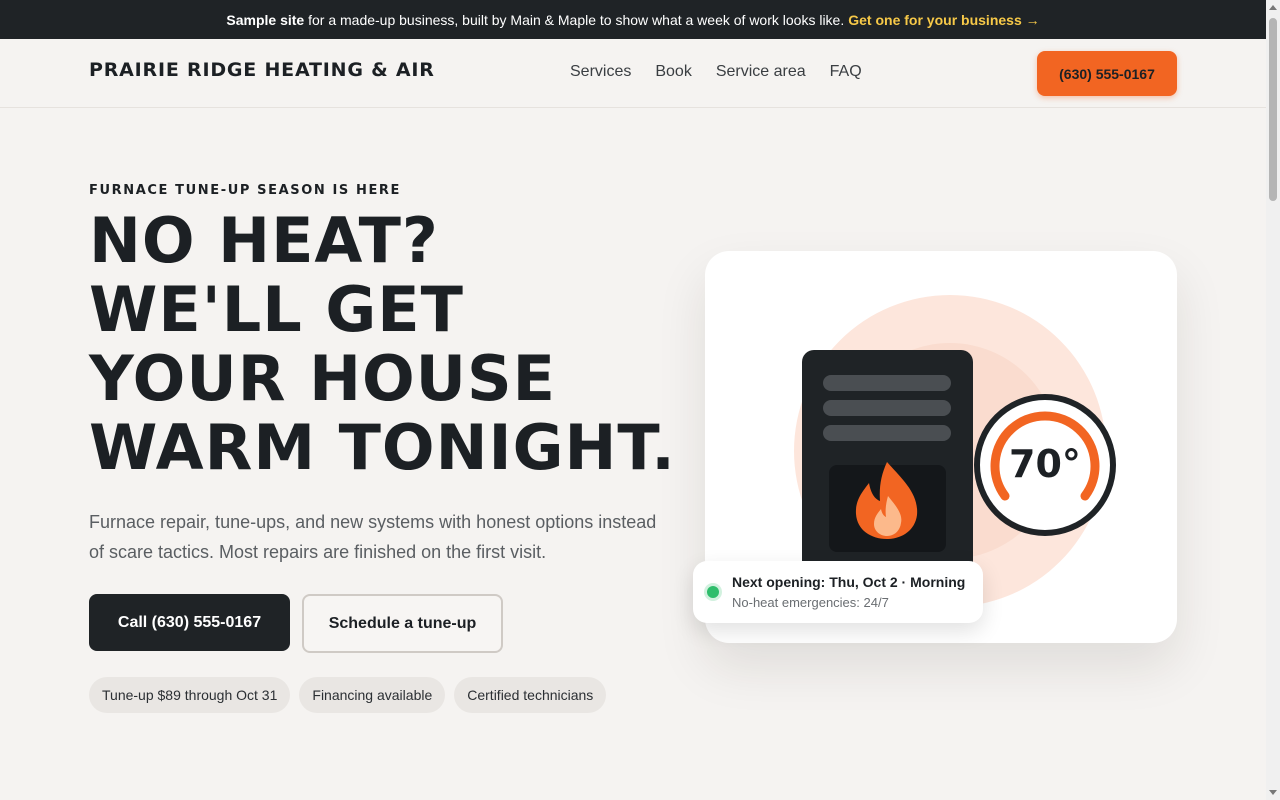 This screenshot has height=800, width=1280. What do you see at coordinates (600, 72) in the screenshot?
I see `nav-services: Services` at bounding box center [600, 72].